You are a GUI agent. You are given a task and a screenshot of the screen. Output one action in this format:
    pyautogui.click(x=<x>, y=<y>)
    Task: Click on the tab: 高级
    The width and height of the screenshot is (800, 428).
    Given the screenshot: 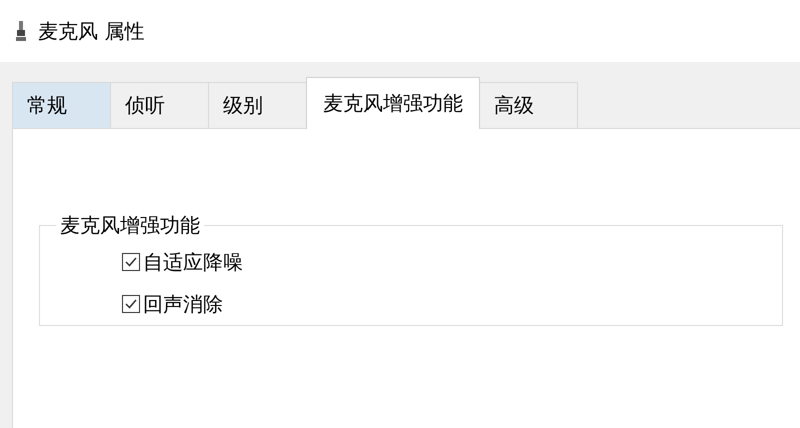 What is the action you would take?
    pyautogui.click(x=528, y=105)
    